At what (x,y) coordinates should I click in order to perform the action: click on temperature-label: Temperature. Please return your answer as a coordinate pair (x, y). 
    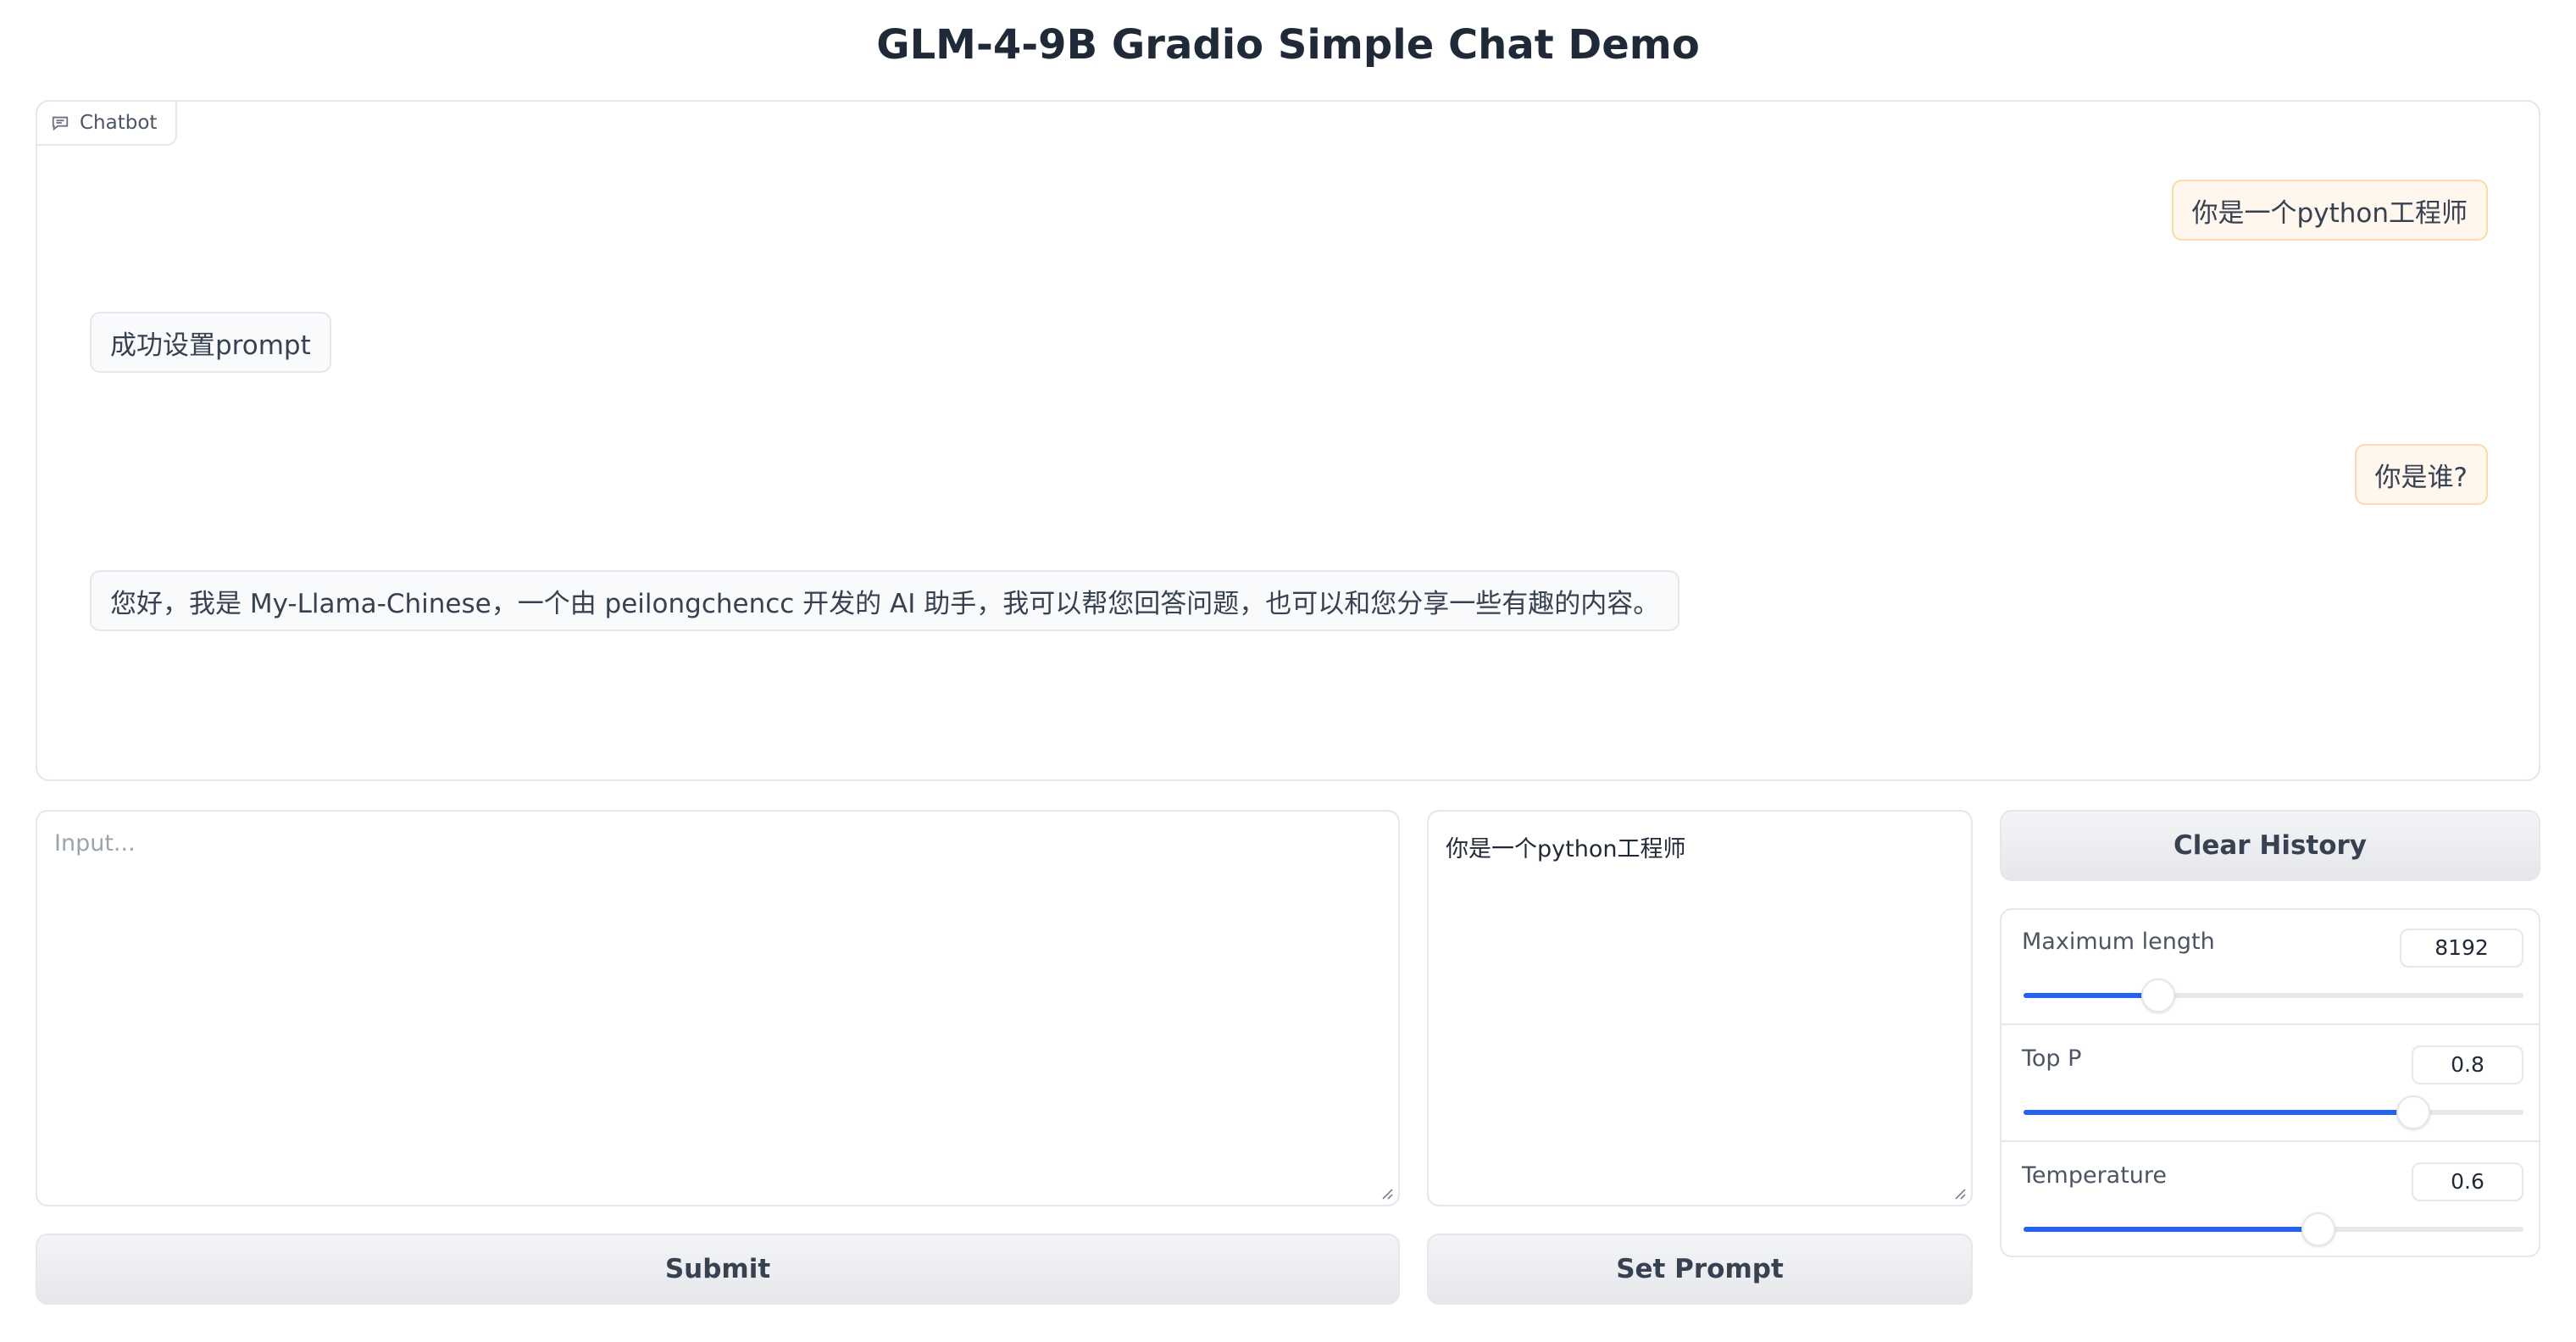
    Looking at the image, I should click on (2095, 1175).